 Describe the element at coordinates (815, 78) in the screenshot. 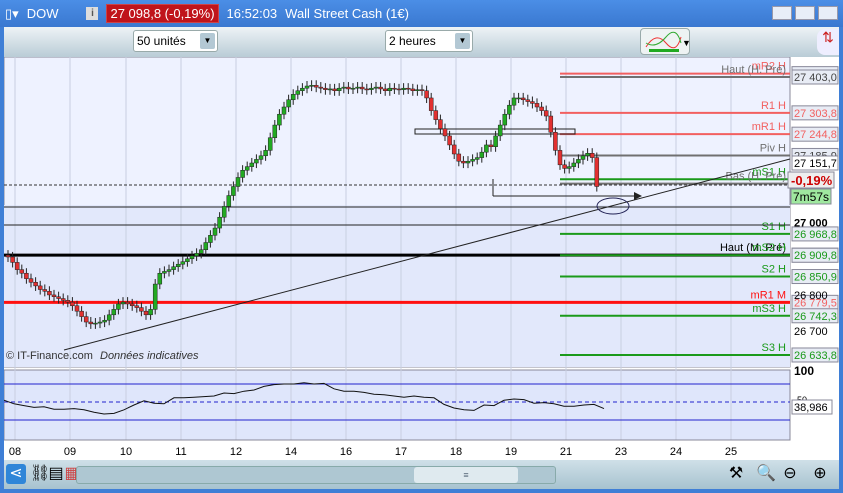

I see `level-value: 27 403,0` at that location.